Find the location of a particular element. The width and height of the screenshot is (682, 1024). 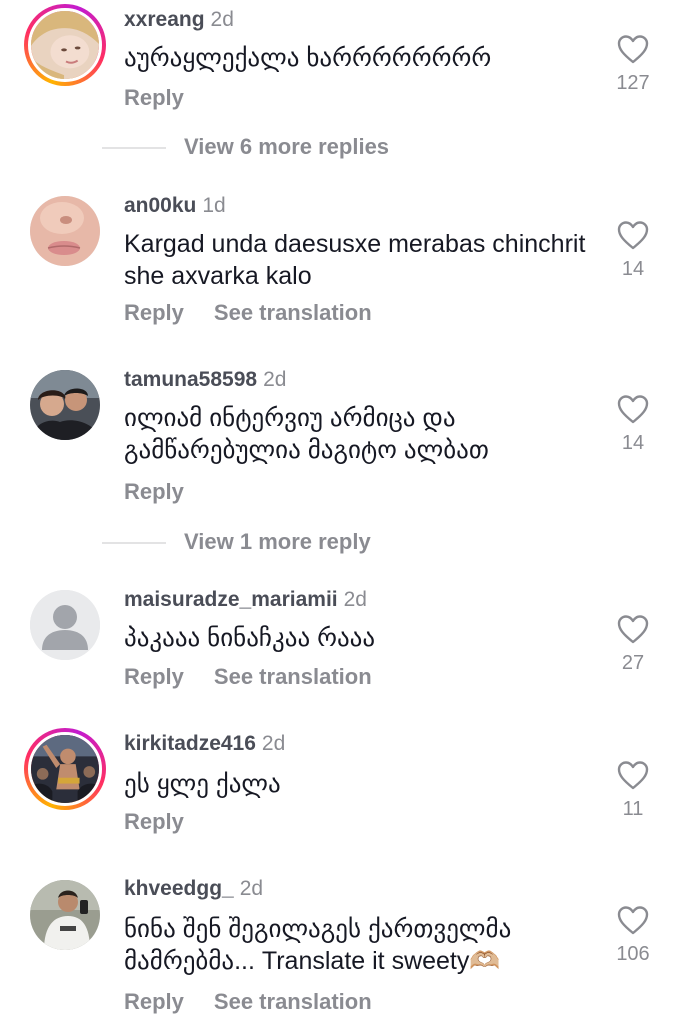

comment-meta: xxreang 2d is located at coordinates (179, 20).